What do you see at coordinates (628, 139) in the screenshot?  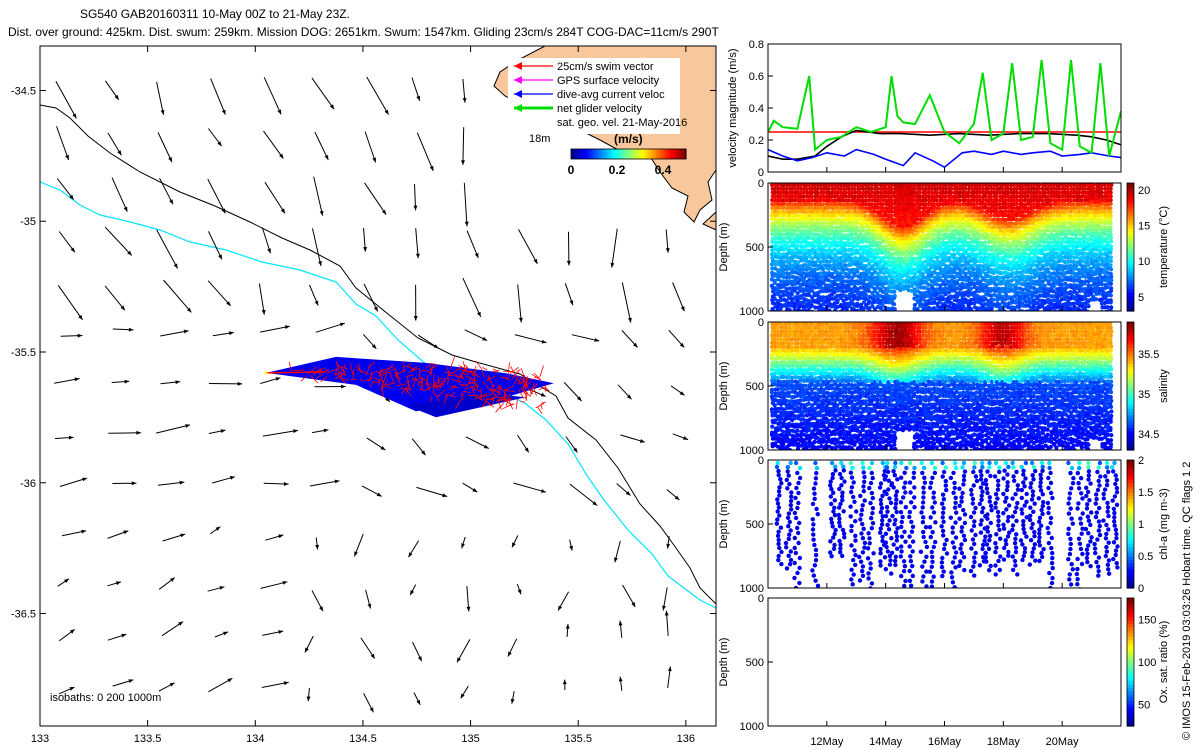 I see `speed-colorbar-label: (m/s)` at bounding box center [628, 139].